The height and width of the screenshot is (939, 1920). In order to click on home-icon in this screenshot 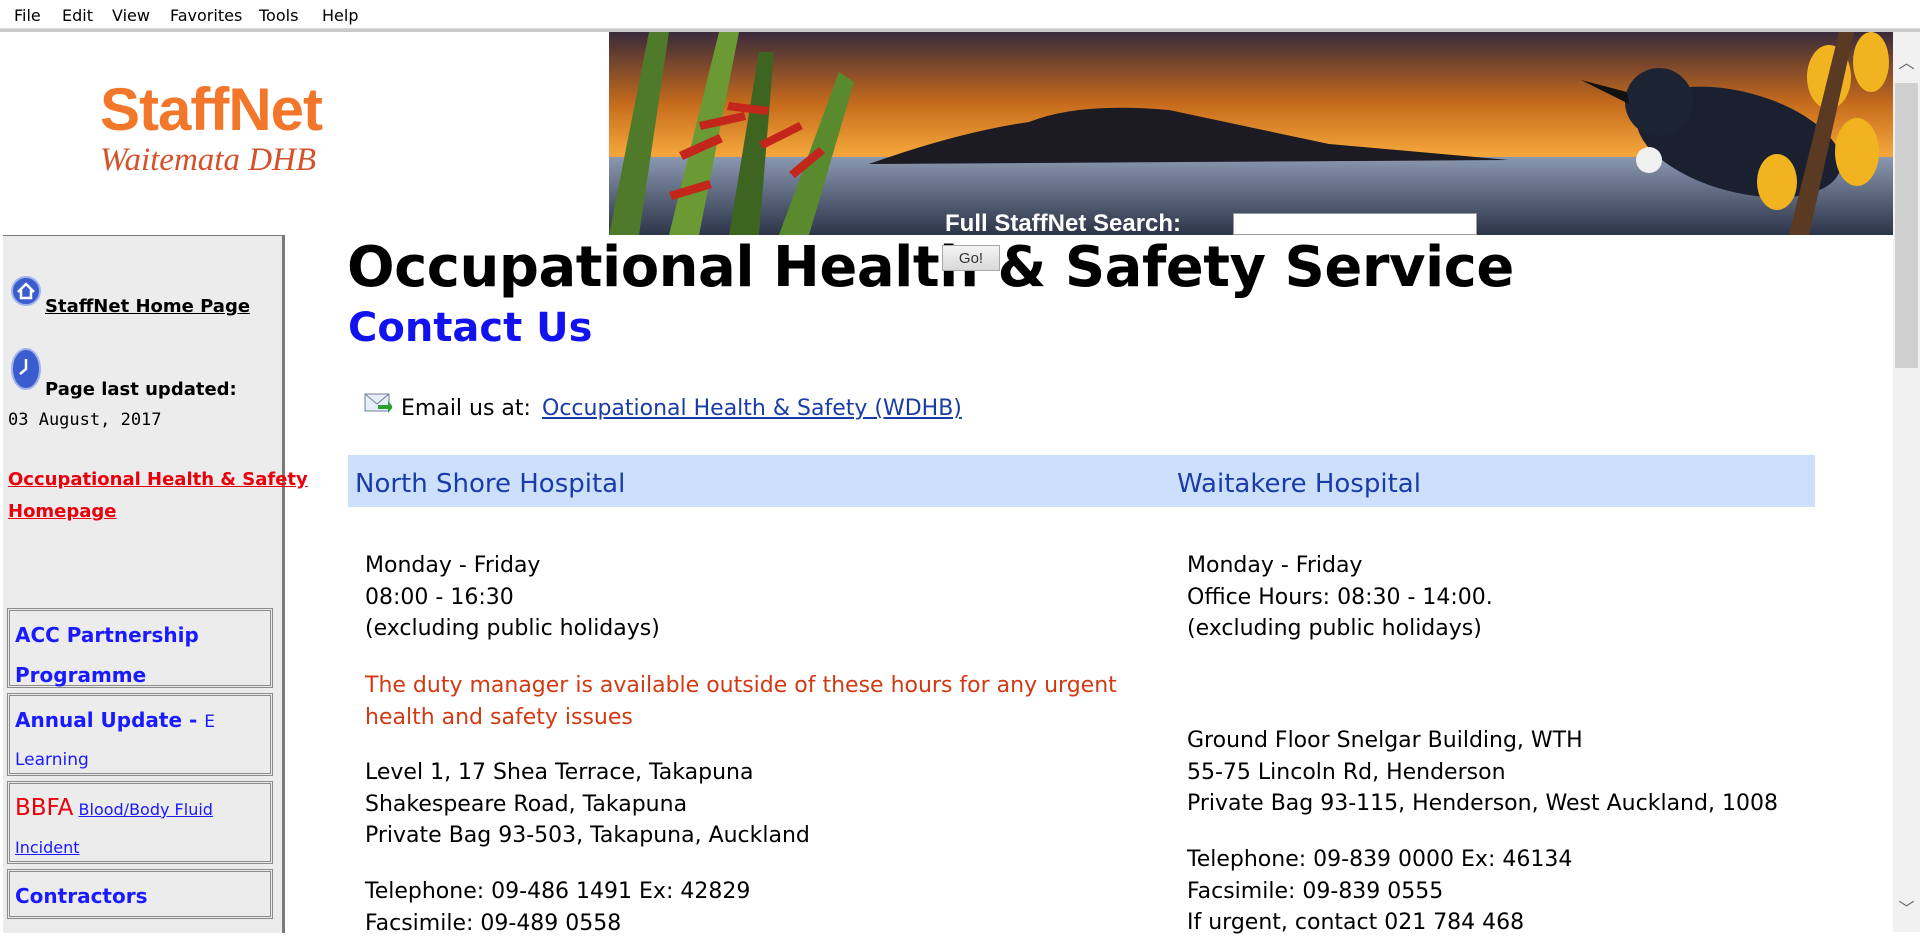, I will do `click(26, 291)`.